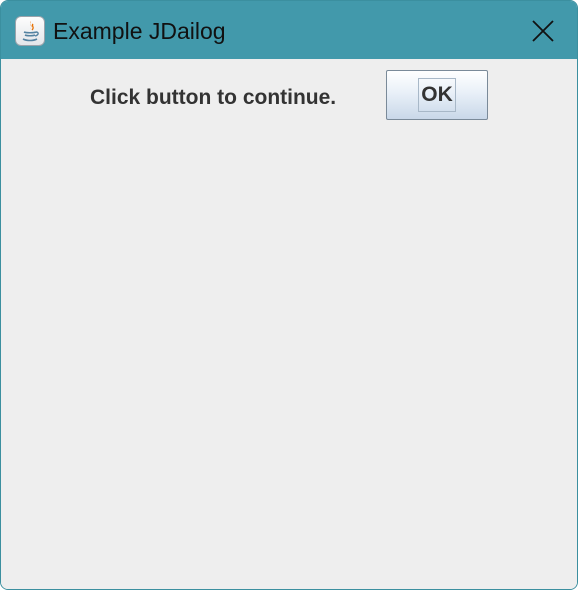  What do you see at coordinates (289, 30) in the screenshot?
I see `title-bar: Example JDailog` at bounding box center [289, 30].